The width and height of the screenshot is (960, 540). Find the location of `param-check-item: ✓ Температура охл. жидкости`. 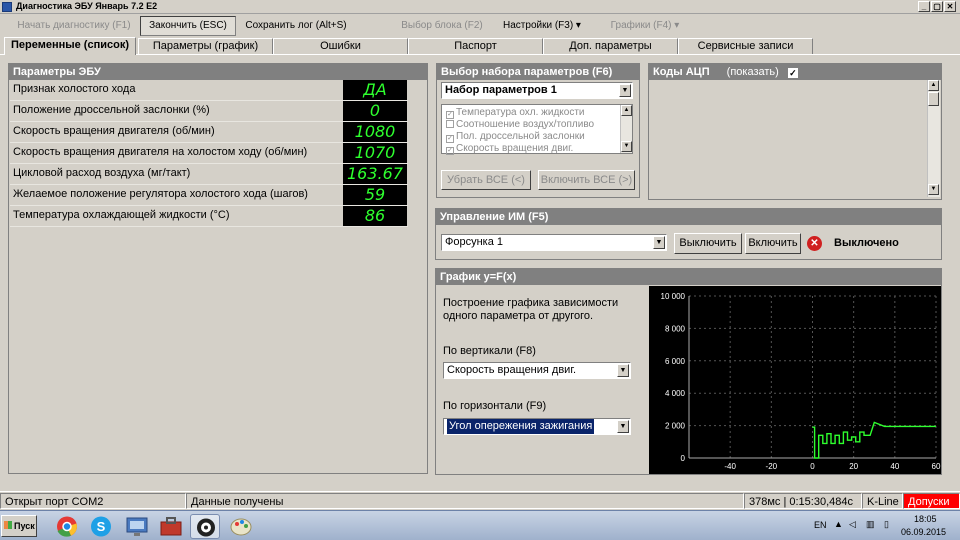

param-check-item: ✓ Температура охл. жидкости is located at coordinates (515, 113).